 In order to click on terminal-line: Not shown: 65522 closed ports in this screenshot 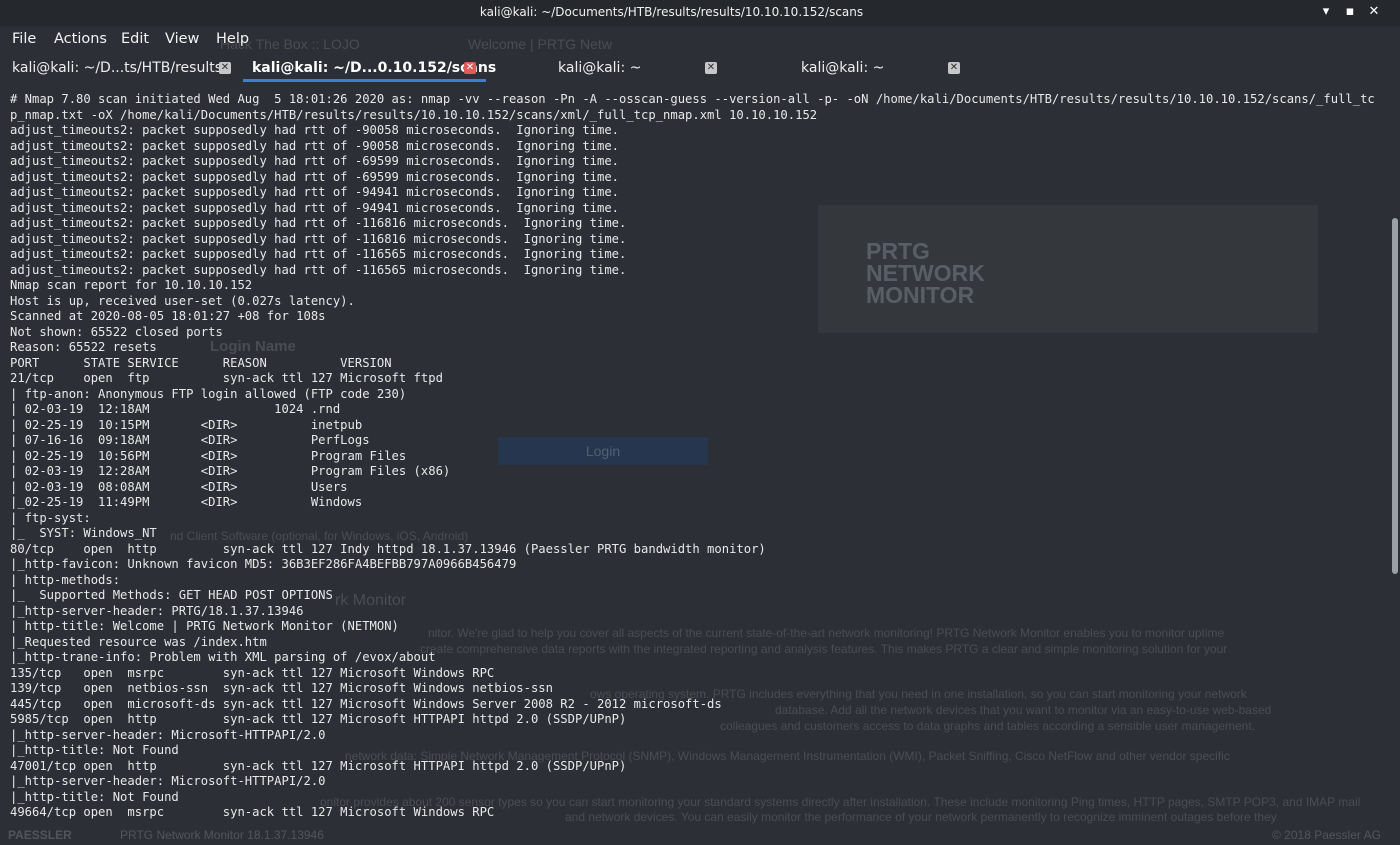, I will do `click(116, 331)`.